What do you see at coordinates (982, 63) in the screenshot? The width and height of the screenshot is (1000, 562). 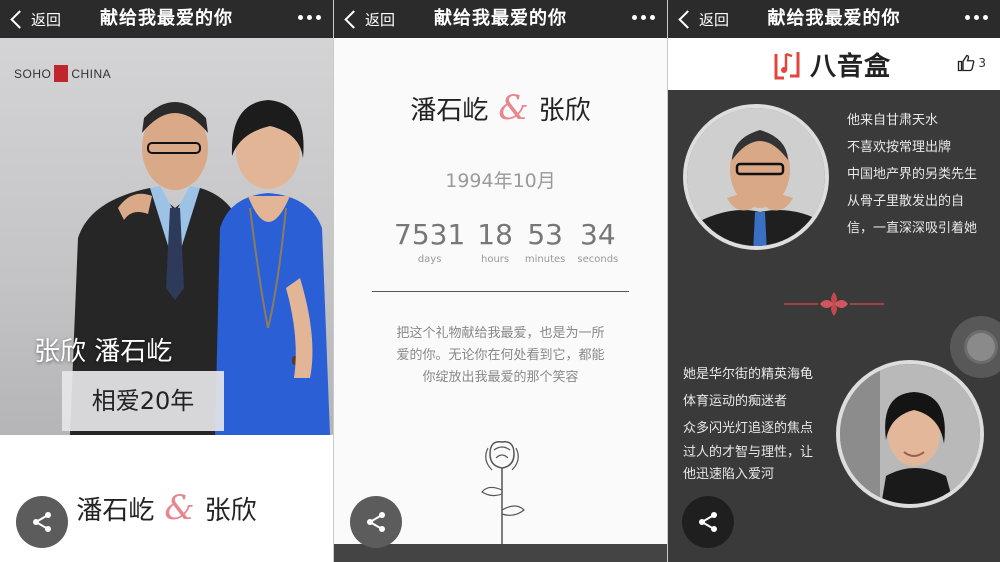 I see `like-count: 3` at bounding box center [982, 63].